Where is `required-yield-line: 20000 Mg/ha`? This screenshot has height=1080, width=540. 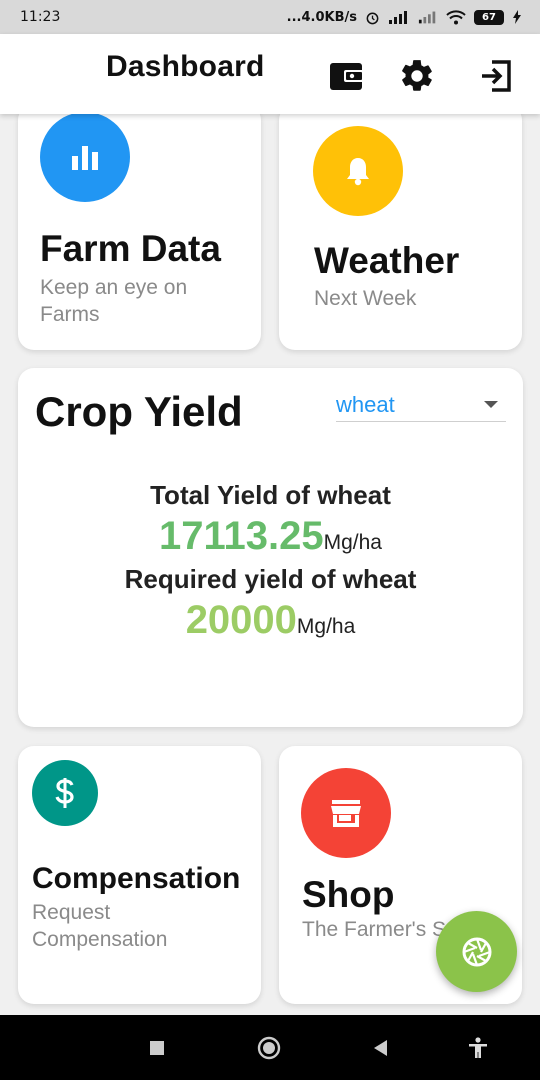 required-yield-line: 20000 Mg/ha is located at coordinates (270, 620).